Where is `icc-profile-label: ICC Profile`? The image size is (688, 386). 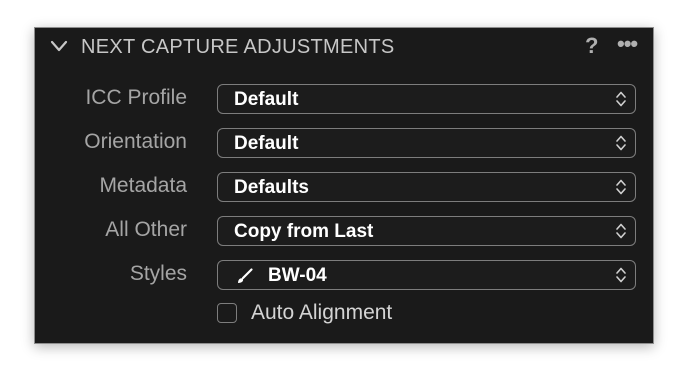
icc-profile-label: ICC Profile is located at coordinates (136, 97).